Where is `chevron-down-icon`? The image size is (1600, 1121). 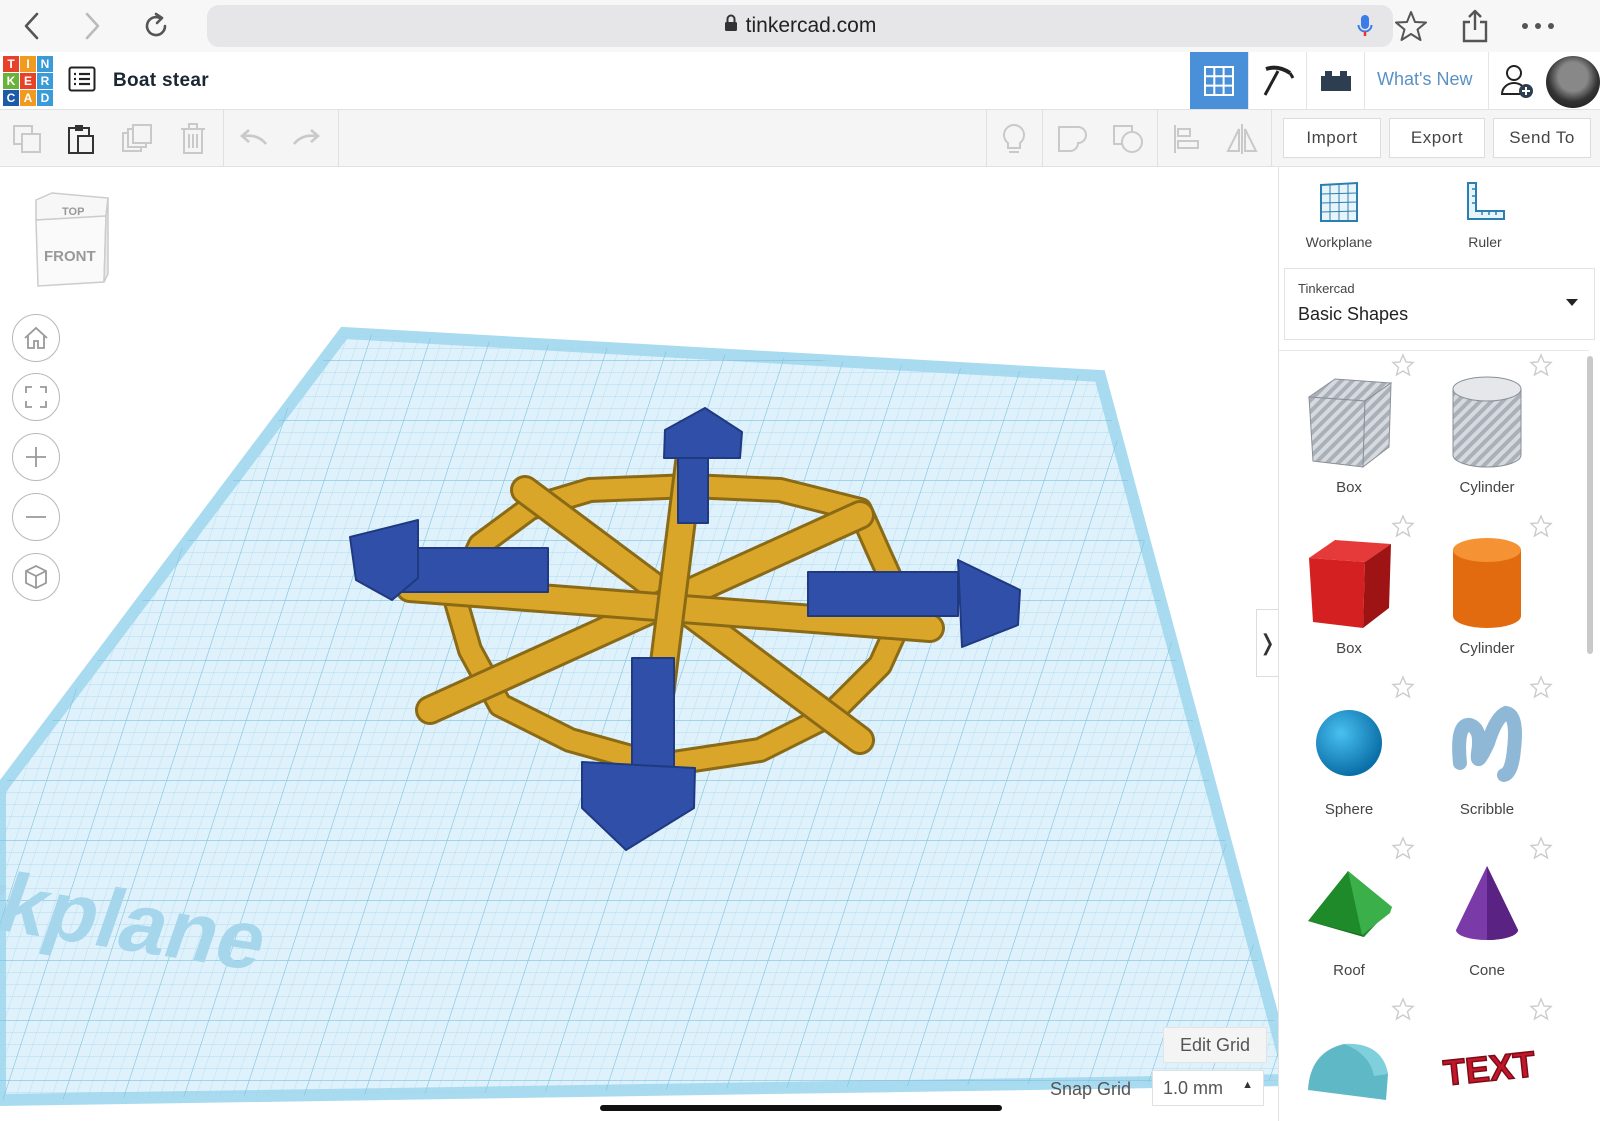
chevron-down-icon is located at coordinates (1572, 302).